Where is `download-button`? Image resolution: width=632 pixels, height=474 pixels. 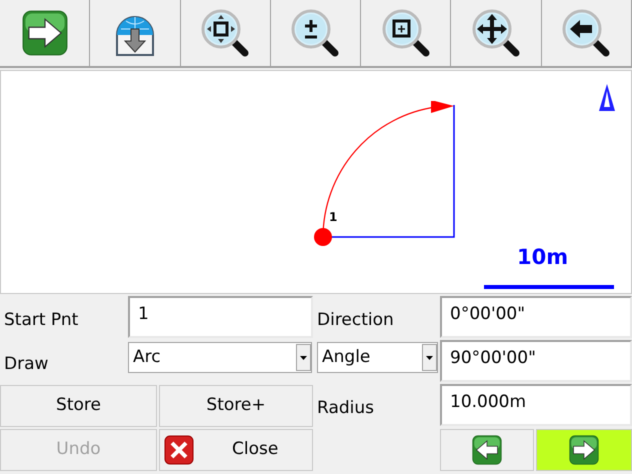 download-button is located at coordinates (135, 34).